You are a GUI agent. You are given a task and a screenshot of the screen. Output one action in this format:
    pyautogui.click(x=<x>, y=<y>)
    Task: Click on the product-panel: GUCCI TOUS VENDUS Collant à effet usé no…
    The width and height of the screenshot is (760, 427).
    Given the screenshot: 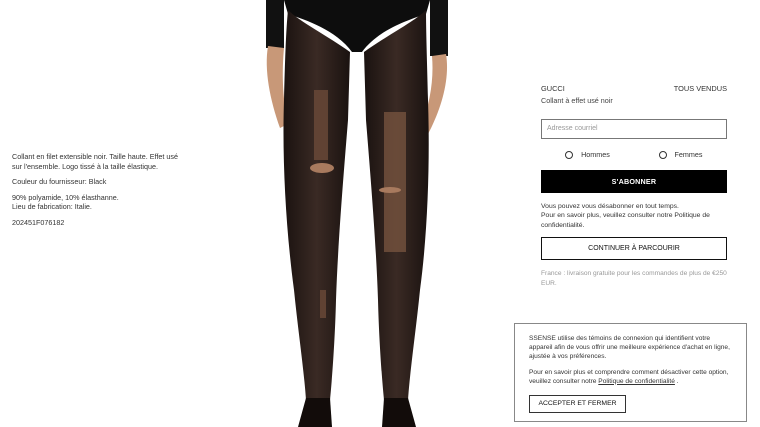 What is the action you would take?
    pyautogui.click(x=634, y=186)
    